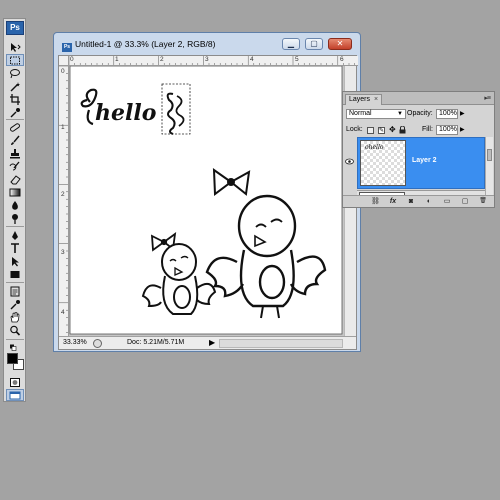 The image size is (500, 500). What do you see at coordinates (156, 342) in the screenshot?
I see `document-size-info: Doc: 5.21M/5.71M` at bounding box center [156, 342].